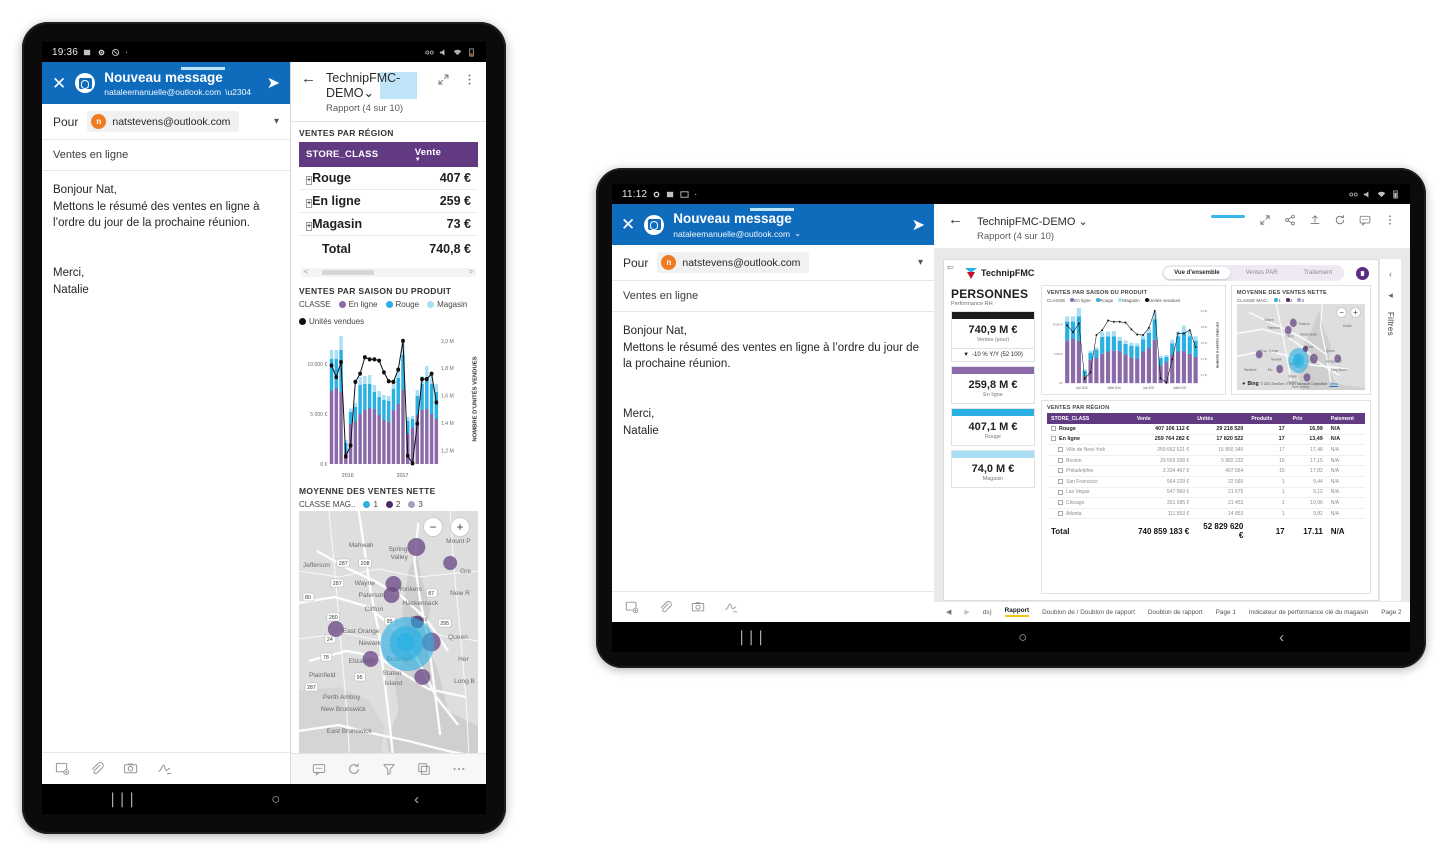  What do you see at coordinates (1265, 220) in the screenshot?
I see `fullscreen-icon` at bounding box center [1265, 220].